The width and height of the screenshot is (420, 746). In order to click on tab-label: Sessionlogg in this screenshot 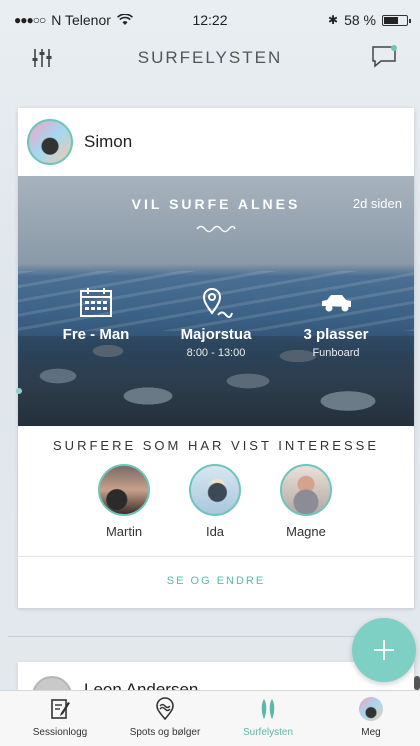, I will do `click(60, 732)`.